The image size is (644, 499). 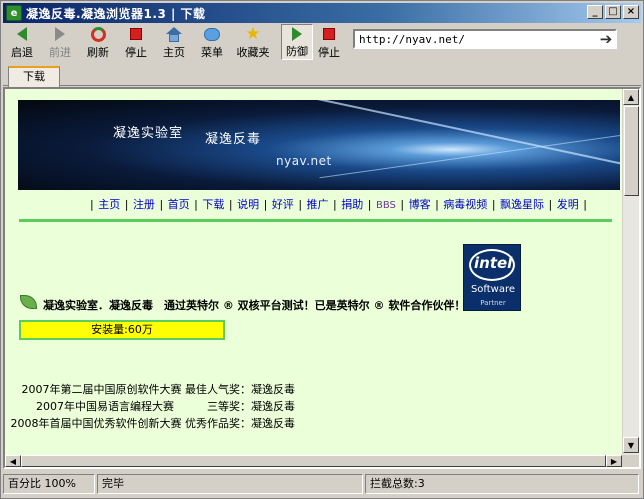 What do you see at coordinates (420, 204) in the screenshot?
I see `nav-link-blog: 博客` at bounding box center [420, 204].